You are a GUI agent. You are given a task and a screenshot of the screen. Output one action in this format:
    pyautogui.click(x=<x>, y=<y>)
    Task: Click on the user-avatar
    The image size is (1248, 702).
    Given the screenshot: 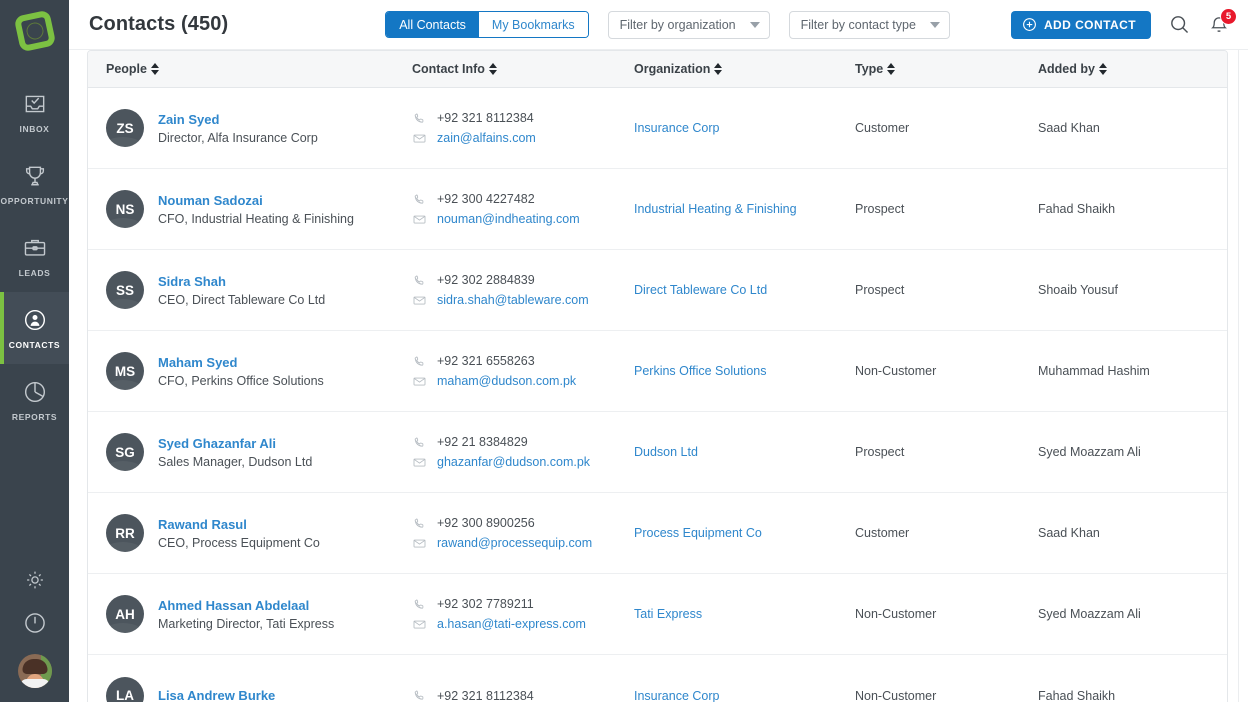 What is the action you would take?
    pyautogui.click(x=34, y=671)
    